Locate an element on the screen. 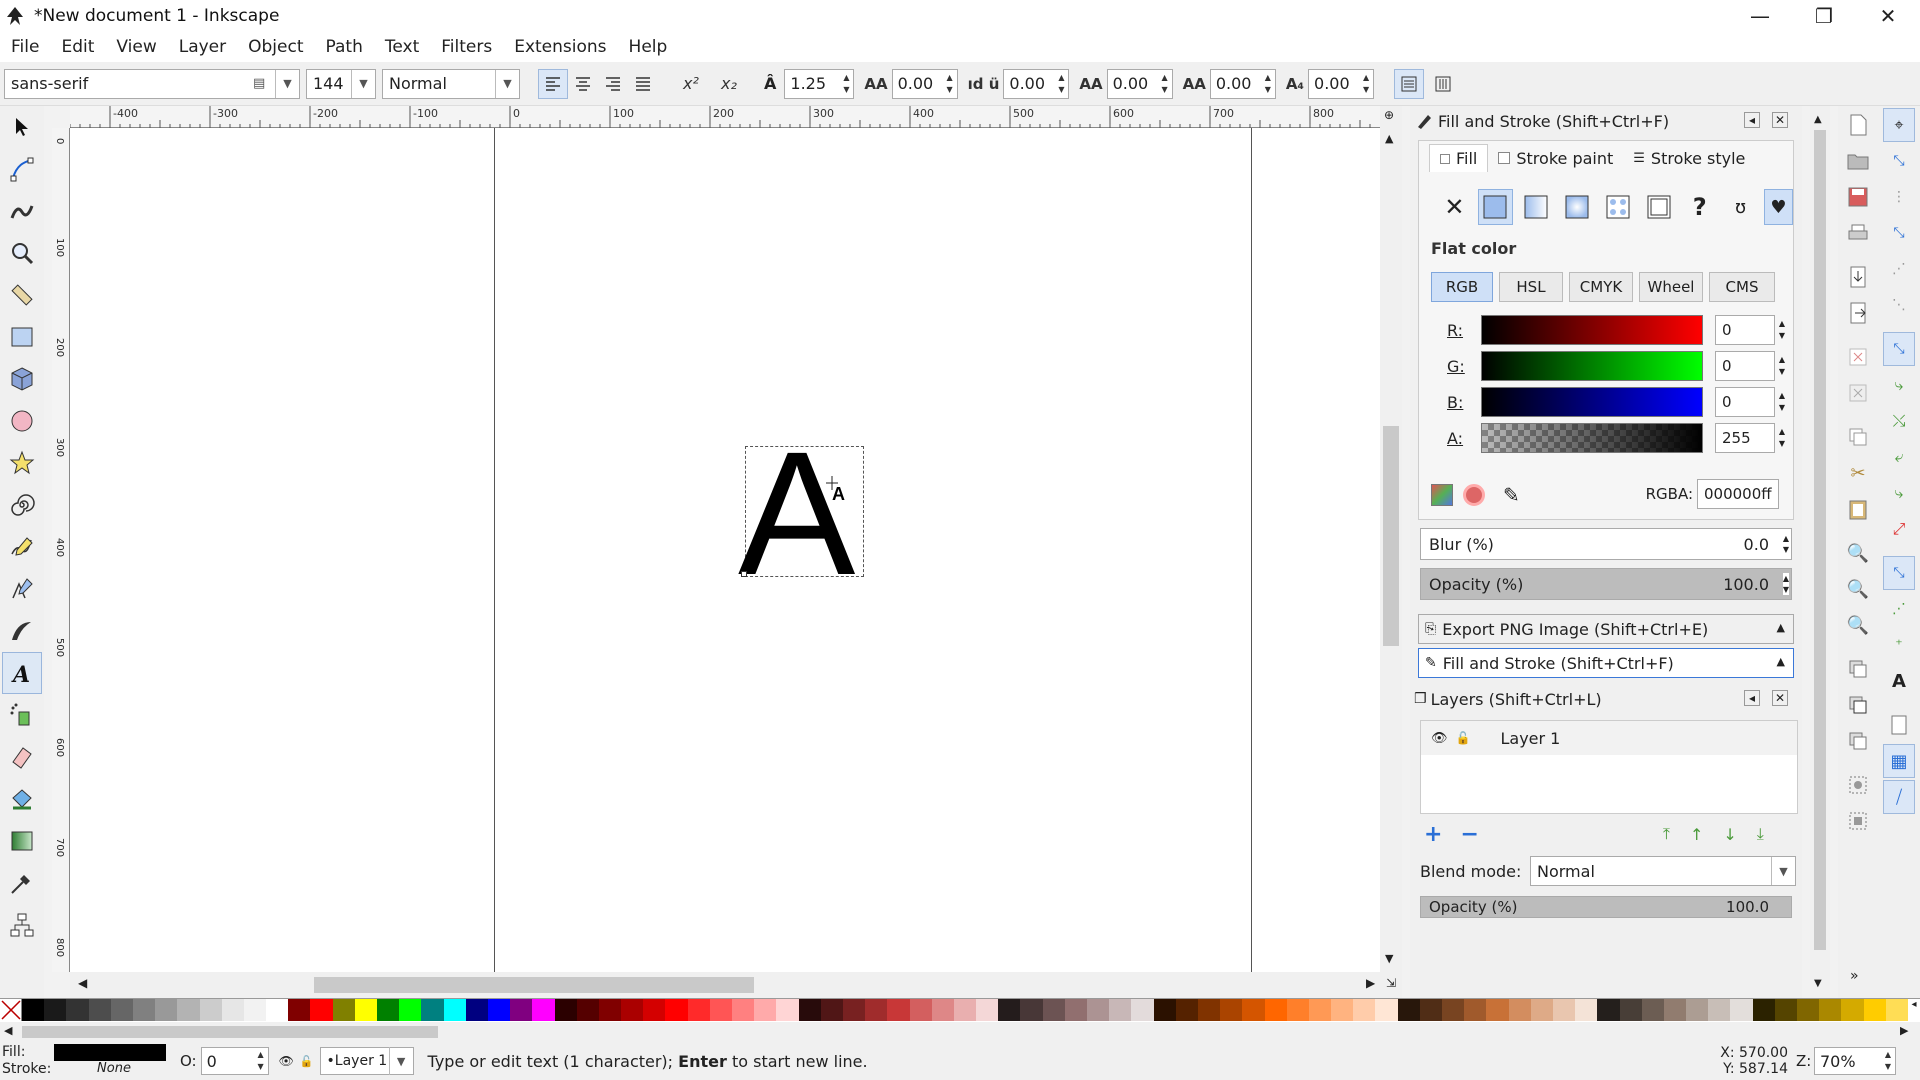  open-button is located at coordinates (1858, 161).